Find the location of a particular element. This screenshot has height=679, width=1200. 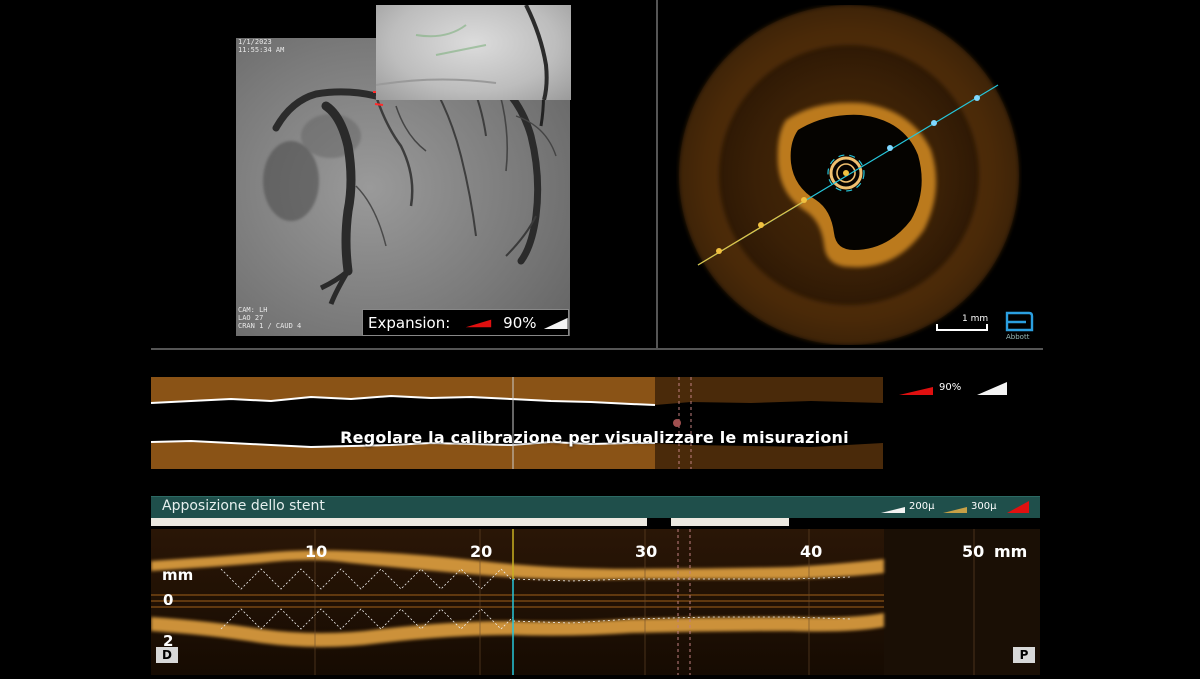

panel-divider-vertical is located at coordinates (657, 174).